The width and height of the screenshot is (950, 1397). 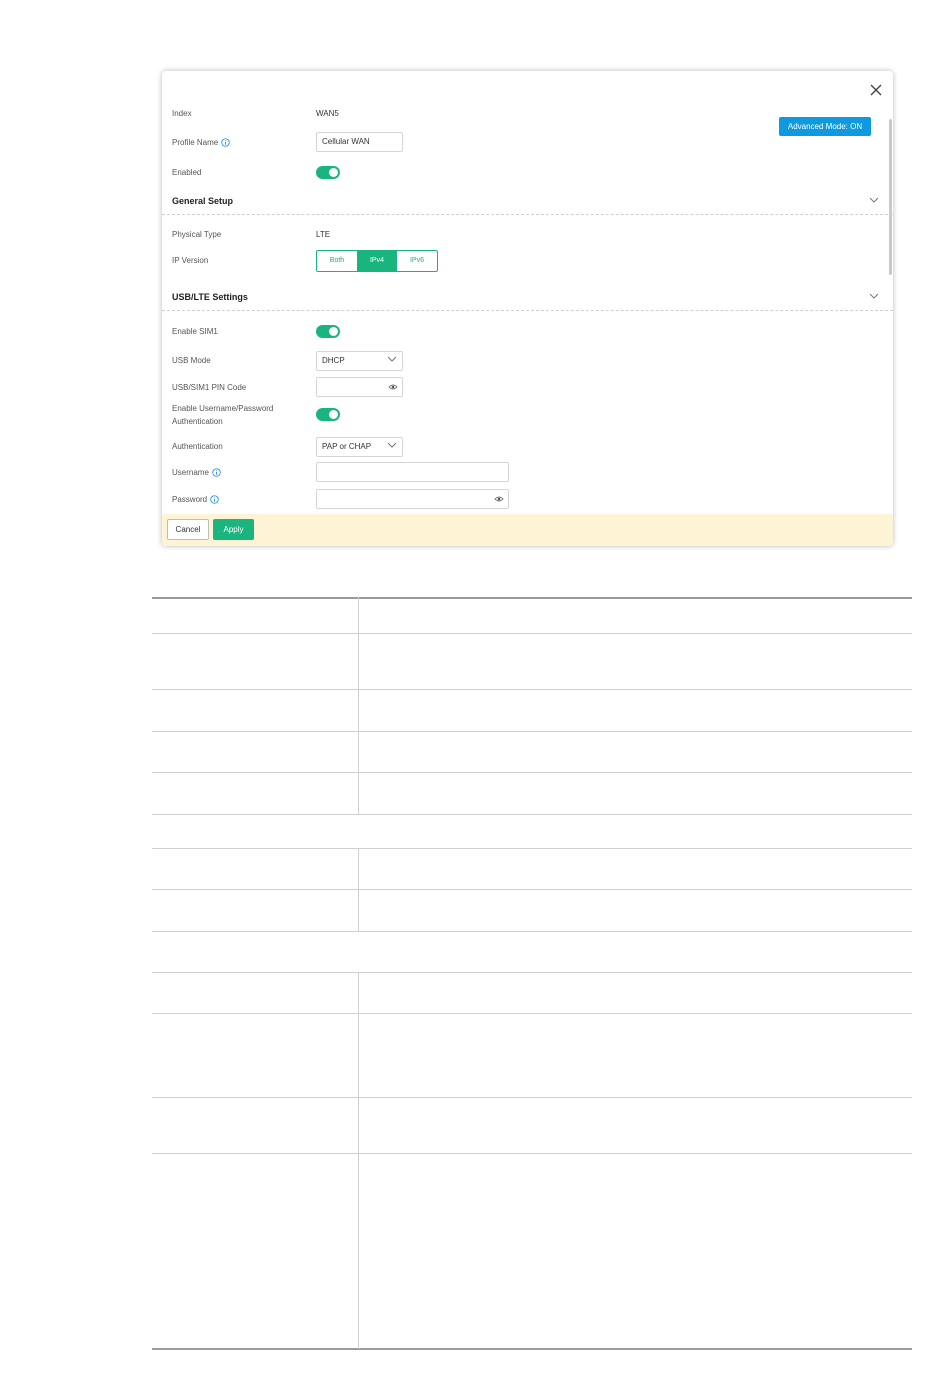 I want to click on scrollbar, so click(x=890, y=197).